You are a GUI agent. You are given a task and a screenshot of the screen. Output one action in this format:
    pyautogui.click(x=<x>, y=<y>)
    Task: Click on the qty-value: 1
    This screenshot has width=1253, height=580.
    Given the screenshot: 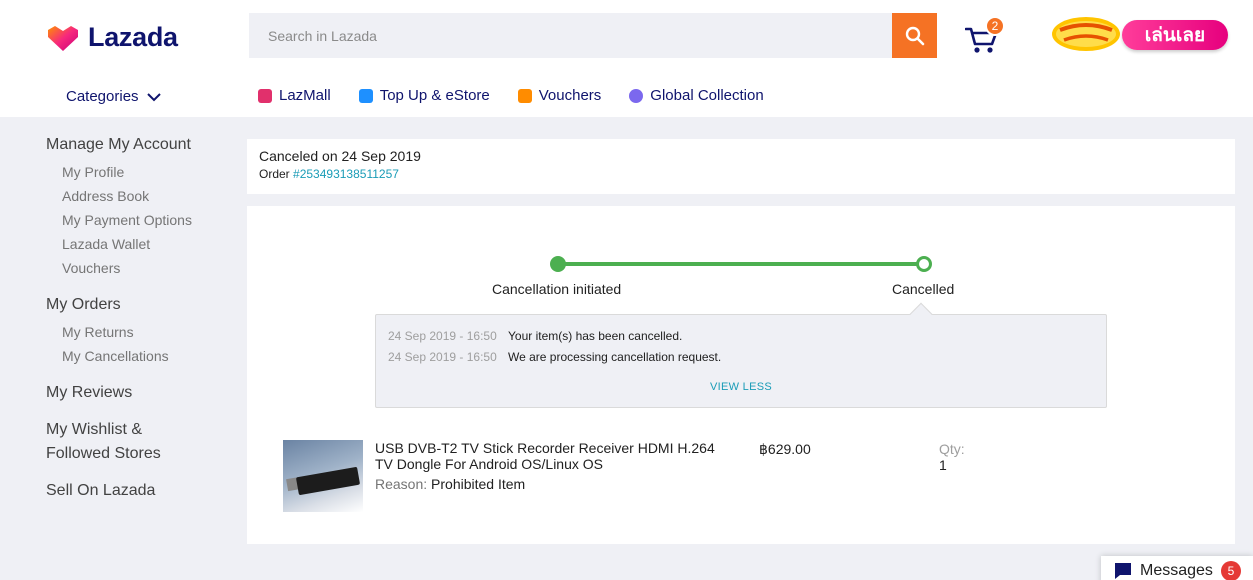 What is the action you would take?
    pyautogui.click(x=943, y=465)
    